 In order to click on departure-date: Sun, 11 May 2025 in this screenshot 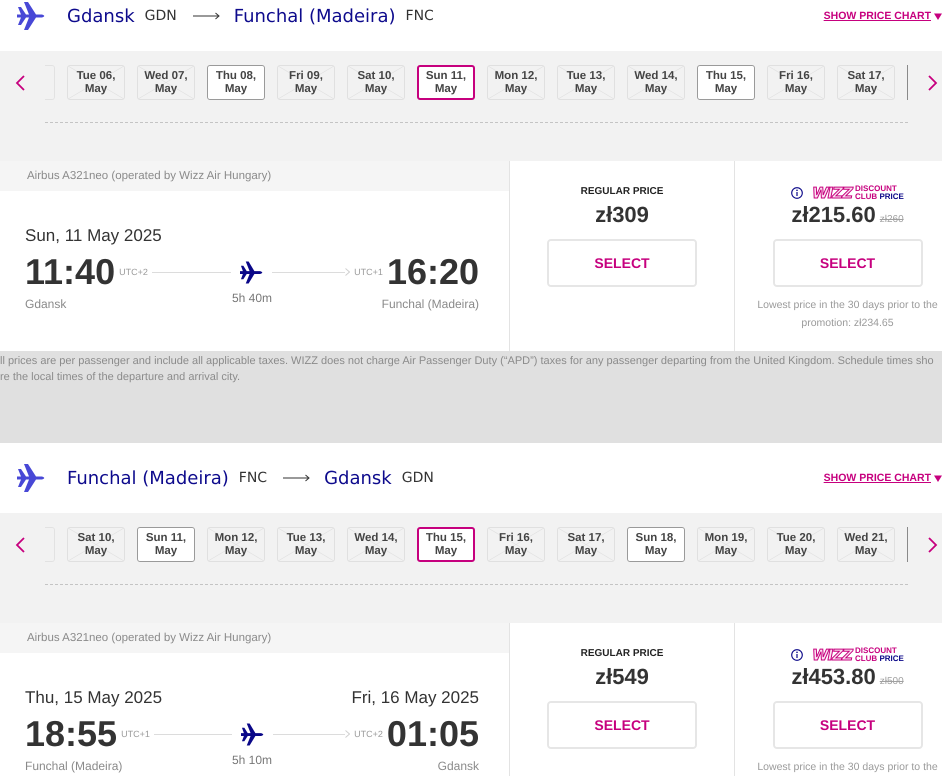, I will do `click(93, 236)`.